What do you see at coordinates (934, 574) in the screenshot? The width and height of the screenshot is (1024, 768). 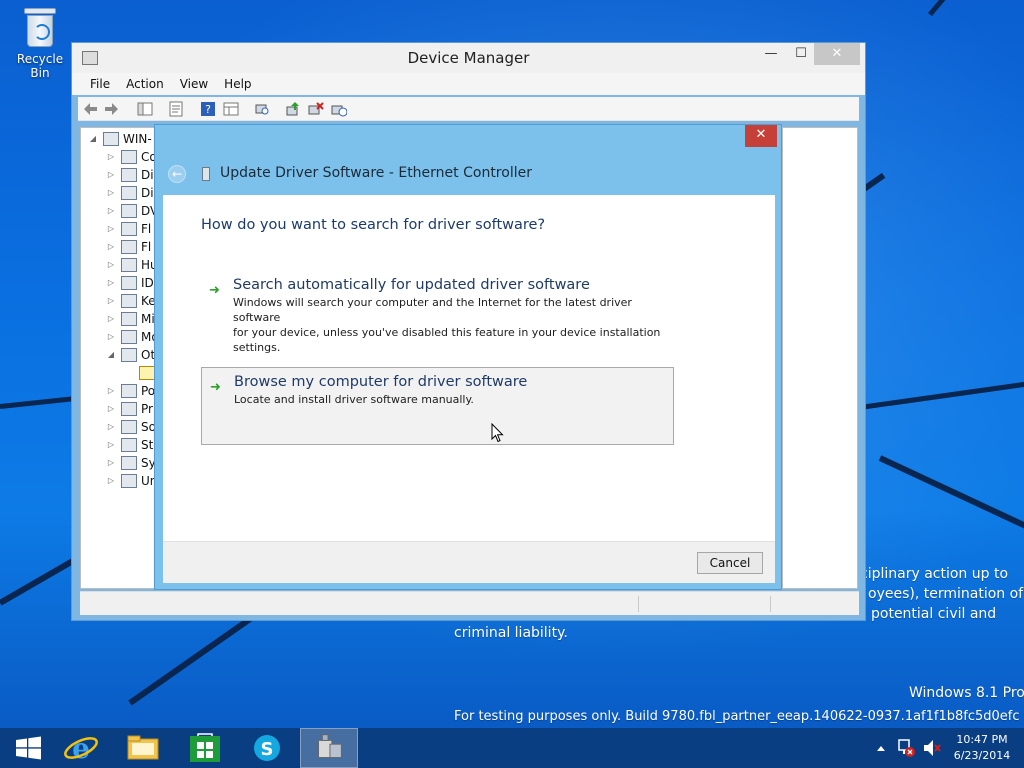 I see `legal-text-line: ciplinary action up to` at bounding box center [934, 574].